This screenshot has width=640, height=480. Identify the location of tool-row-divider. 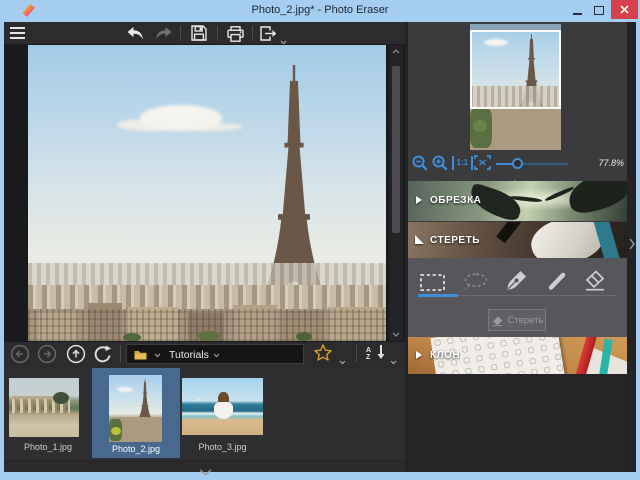
(537, 295).